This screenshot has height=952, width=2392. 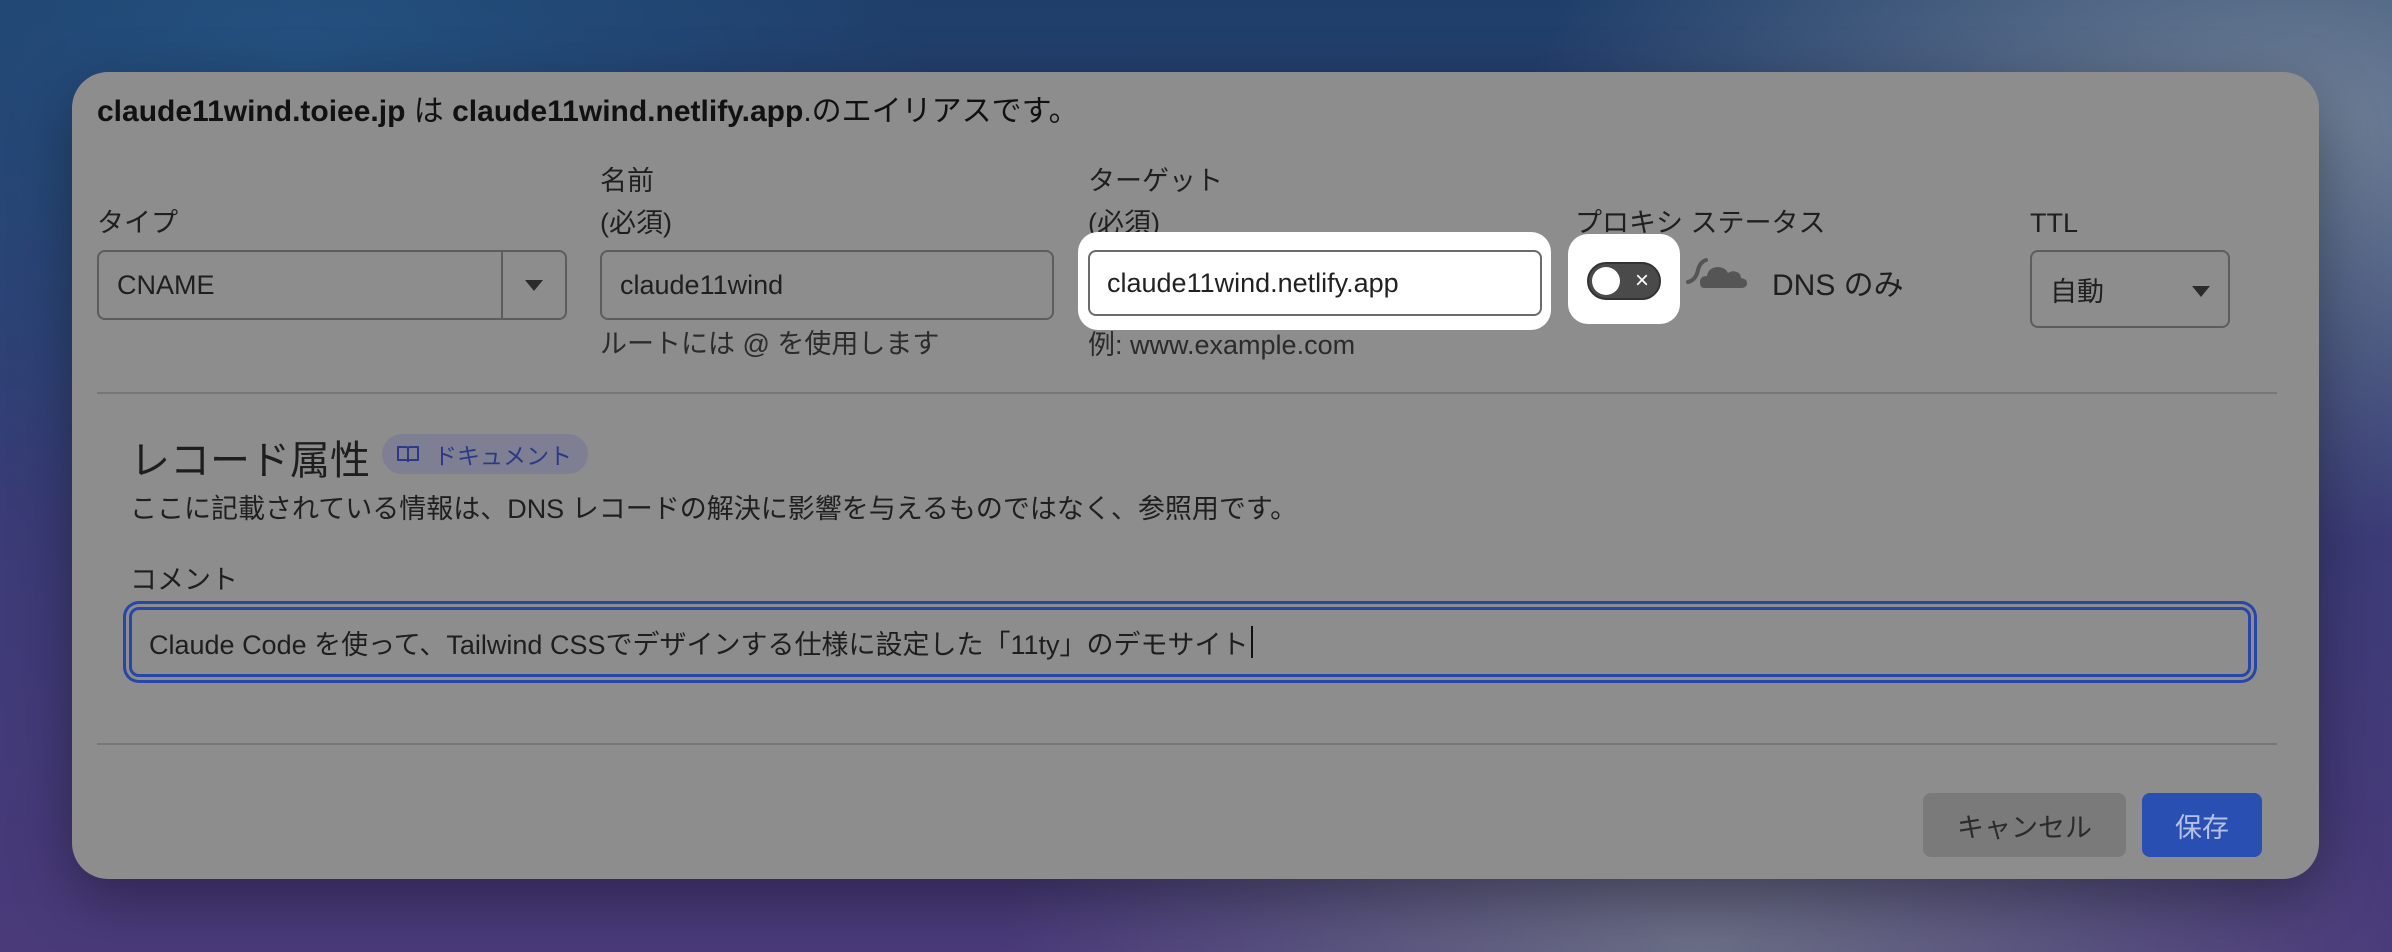 I want to click on comment-label: コメント, so click(x=184, y=580).